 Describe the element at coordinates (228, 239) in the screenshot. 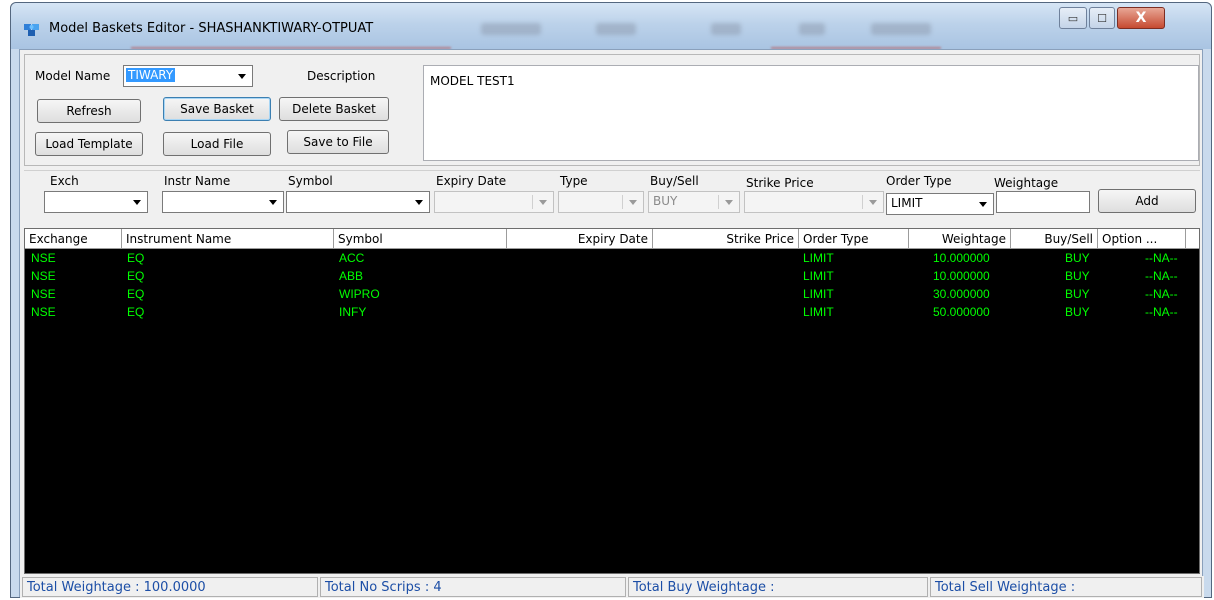

I see `column-header-instrument-name: Instrument Name` at that location.